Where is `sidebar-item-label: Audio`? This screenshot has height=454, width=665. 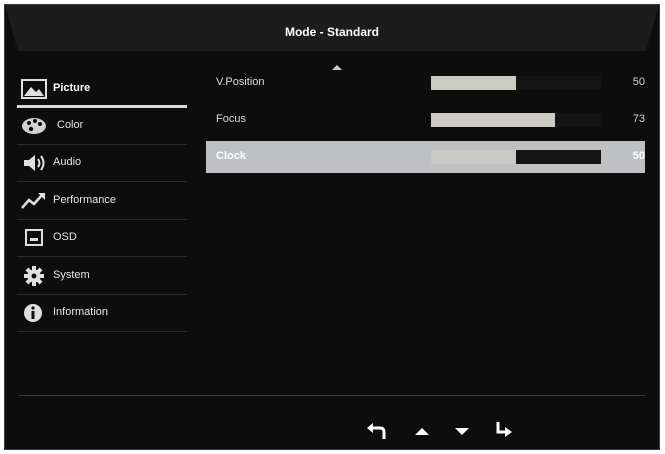
sidebar-item-label: Audio is located at coordinates (67, 162).